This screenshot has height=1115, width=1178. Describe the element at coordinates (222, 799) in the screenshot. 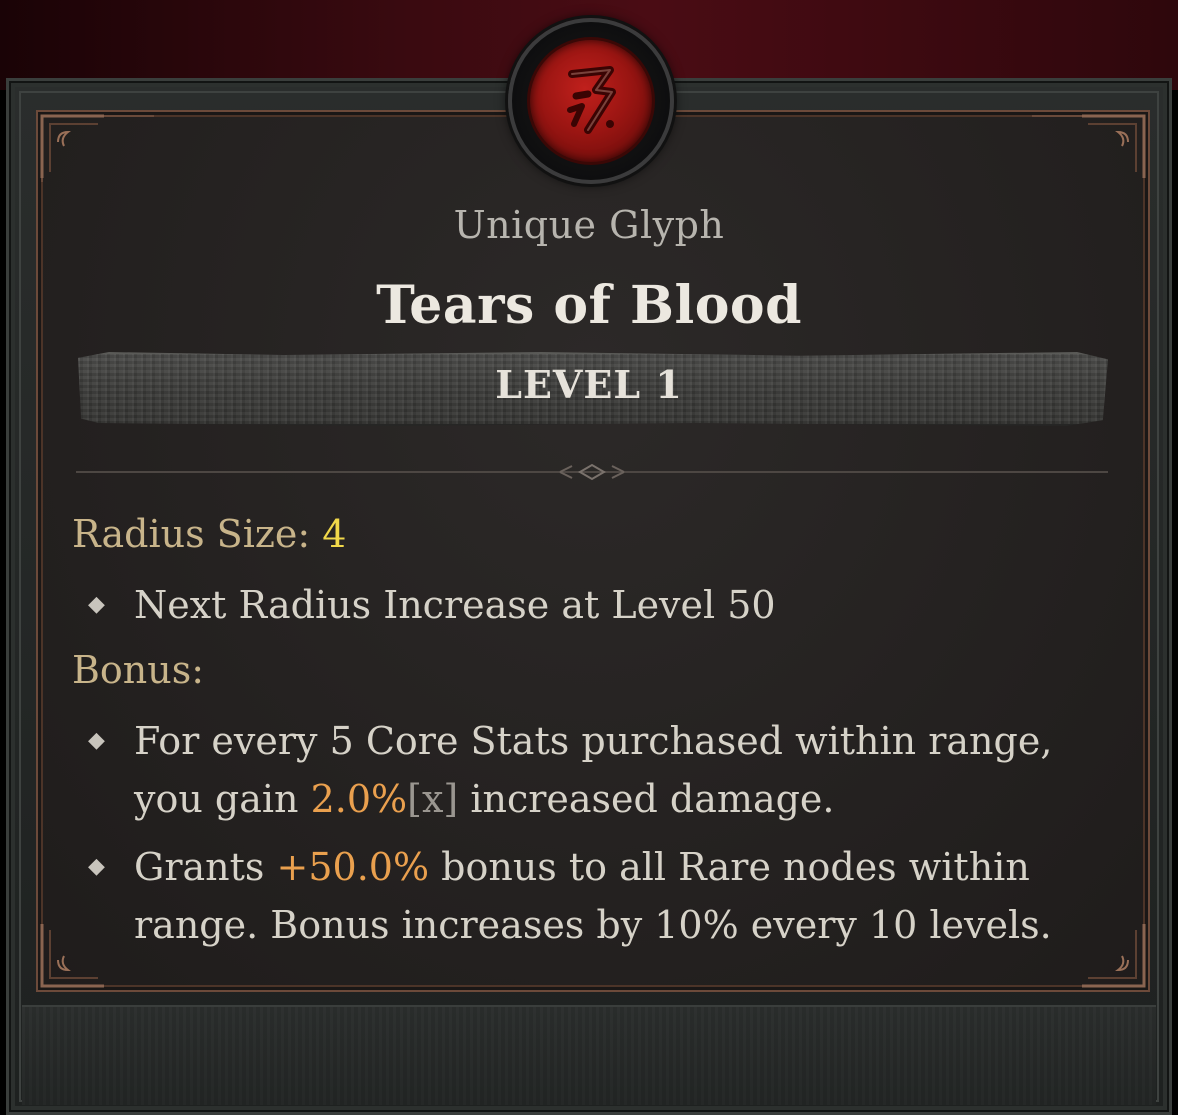

I see `bonus-line-1b-prefix: you gain` at that location.